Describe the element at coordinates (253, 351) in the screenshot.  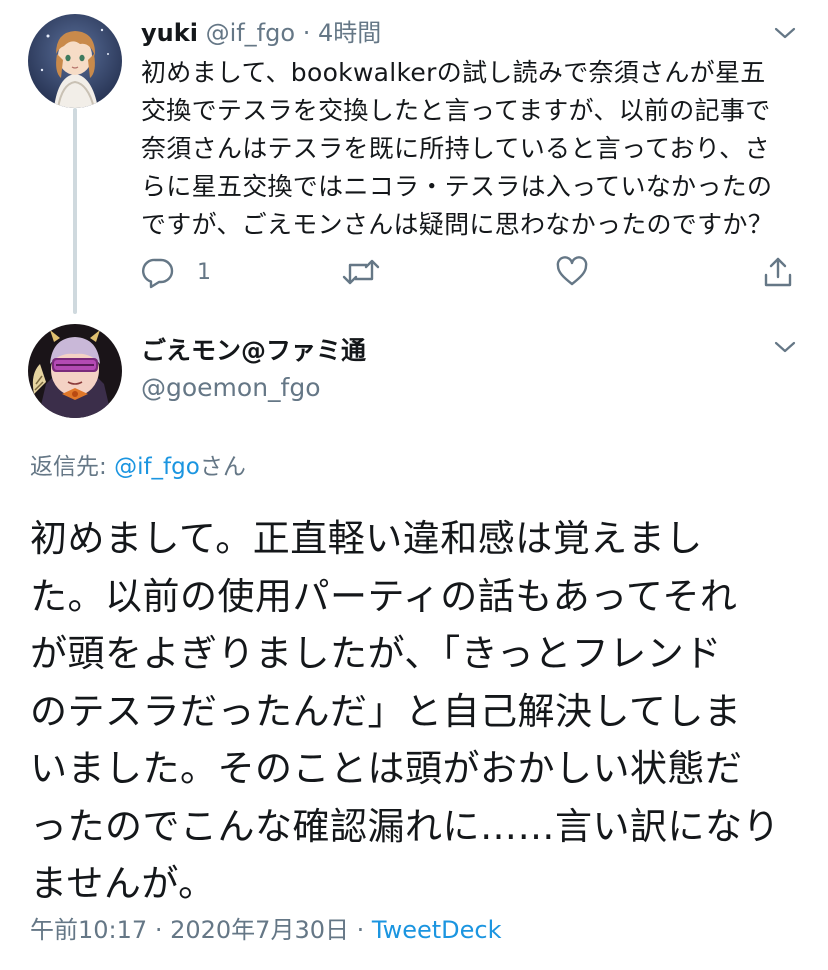
I see `main-display-name: ごえモン@ファミ通` at that location.